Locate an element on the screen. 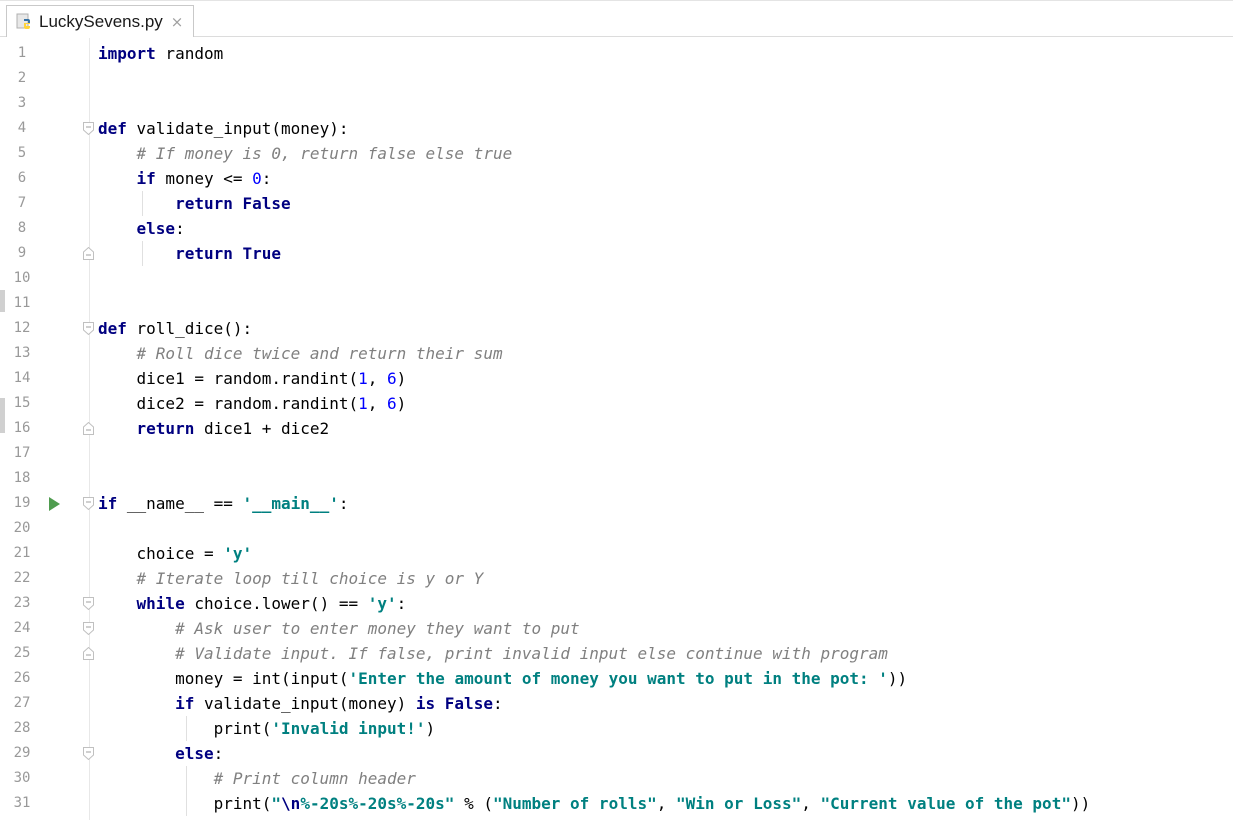 The image size is (1233, 820). code-token: %-20s%-20s%-20s" is located at coordinates (377, 803).